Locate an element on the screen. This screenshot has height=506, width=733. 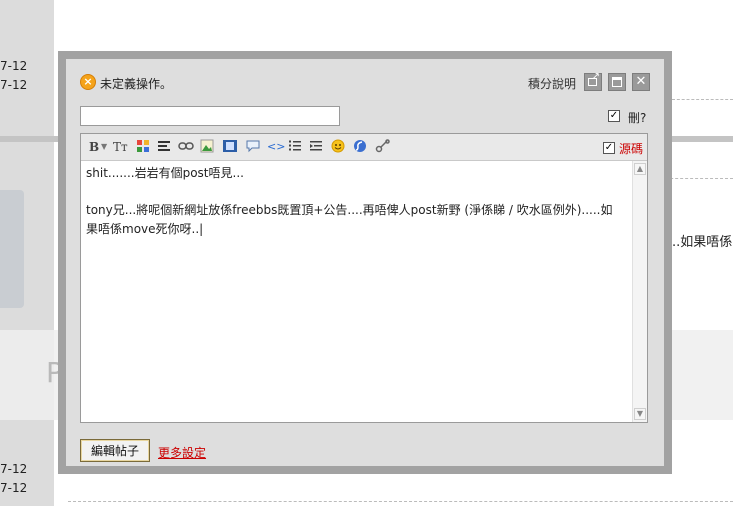
align-icon is located at coordinates (164, 147).